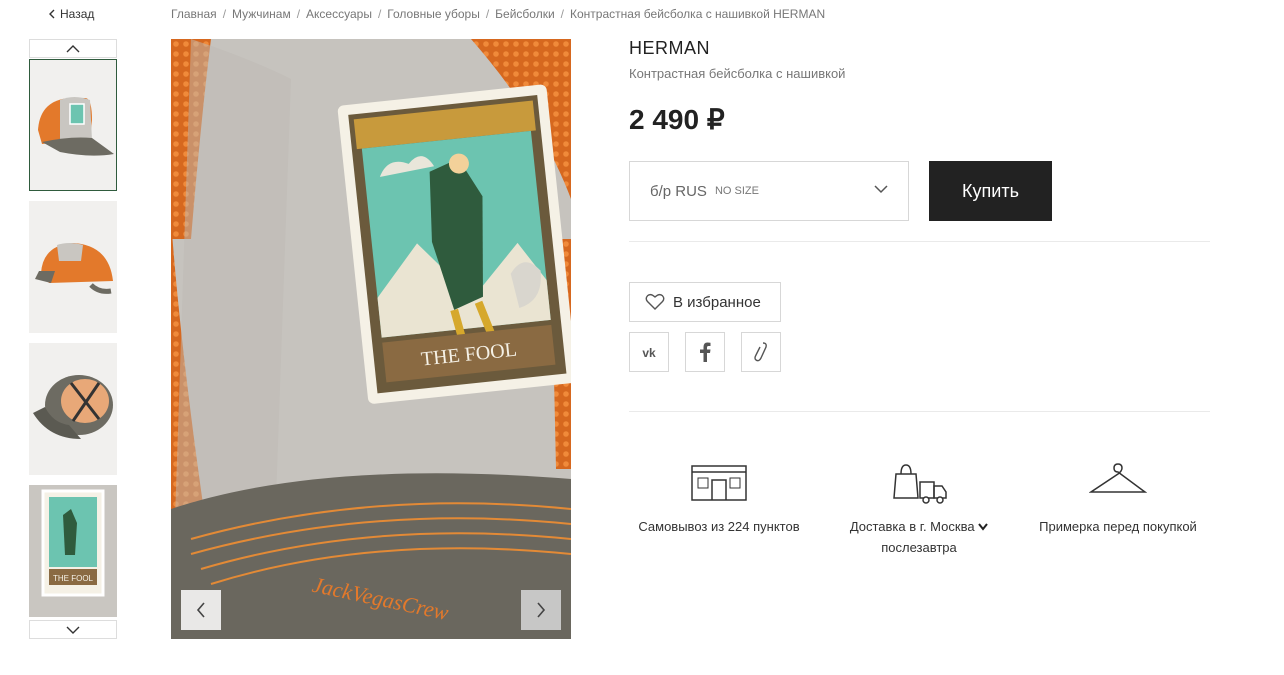 Image resolution: width=1284 pixels, height=675 pixels. Describe the element at coordinates (669, 48) in the screenshot. I see `product-brand: HERMAN` at that location.